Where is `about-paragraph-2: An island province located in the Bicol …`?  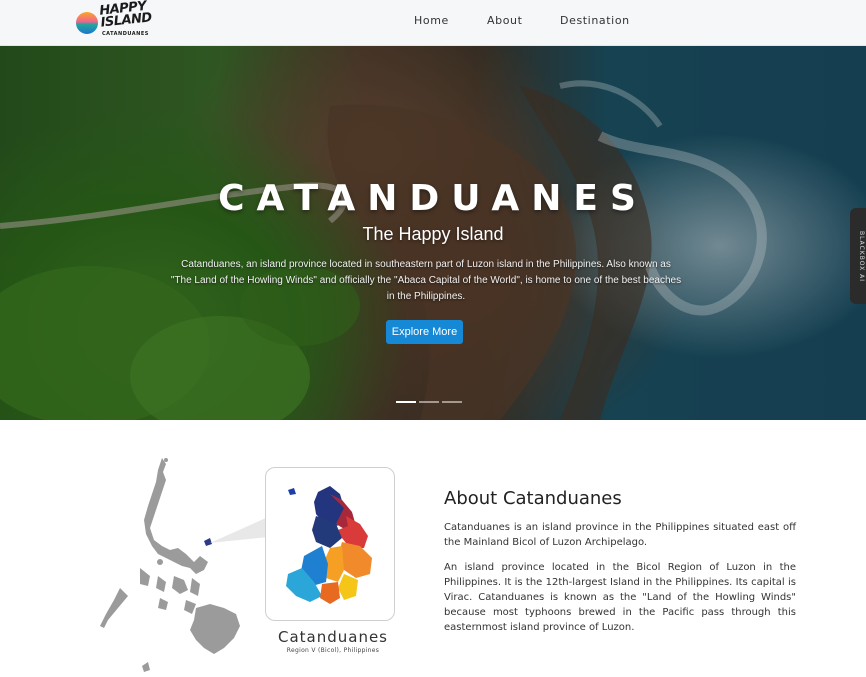
about-paragraph-2: An island province located in the Bicol … is located at coordinates (620, 597).